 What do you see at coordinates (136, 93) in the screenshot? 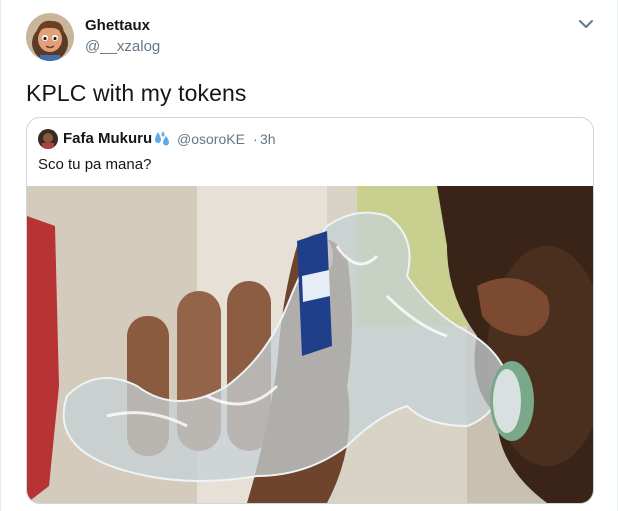
I see `tweet-text: KPLC with my tokens` at bounding box center [136, 93].